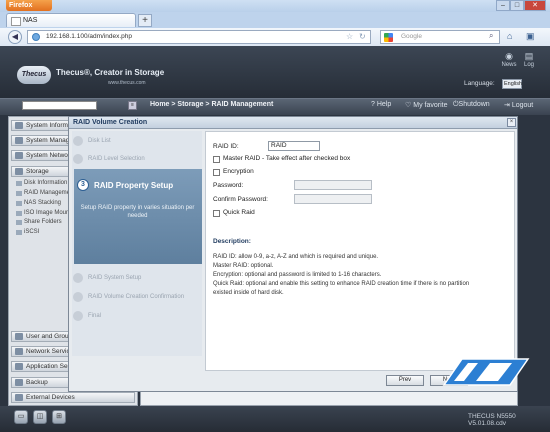  Describe the element at coordinates (512, 84) in the screenshot. I see `language-select: English` at that location.